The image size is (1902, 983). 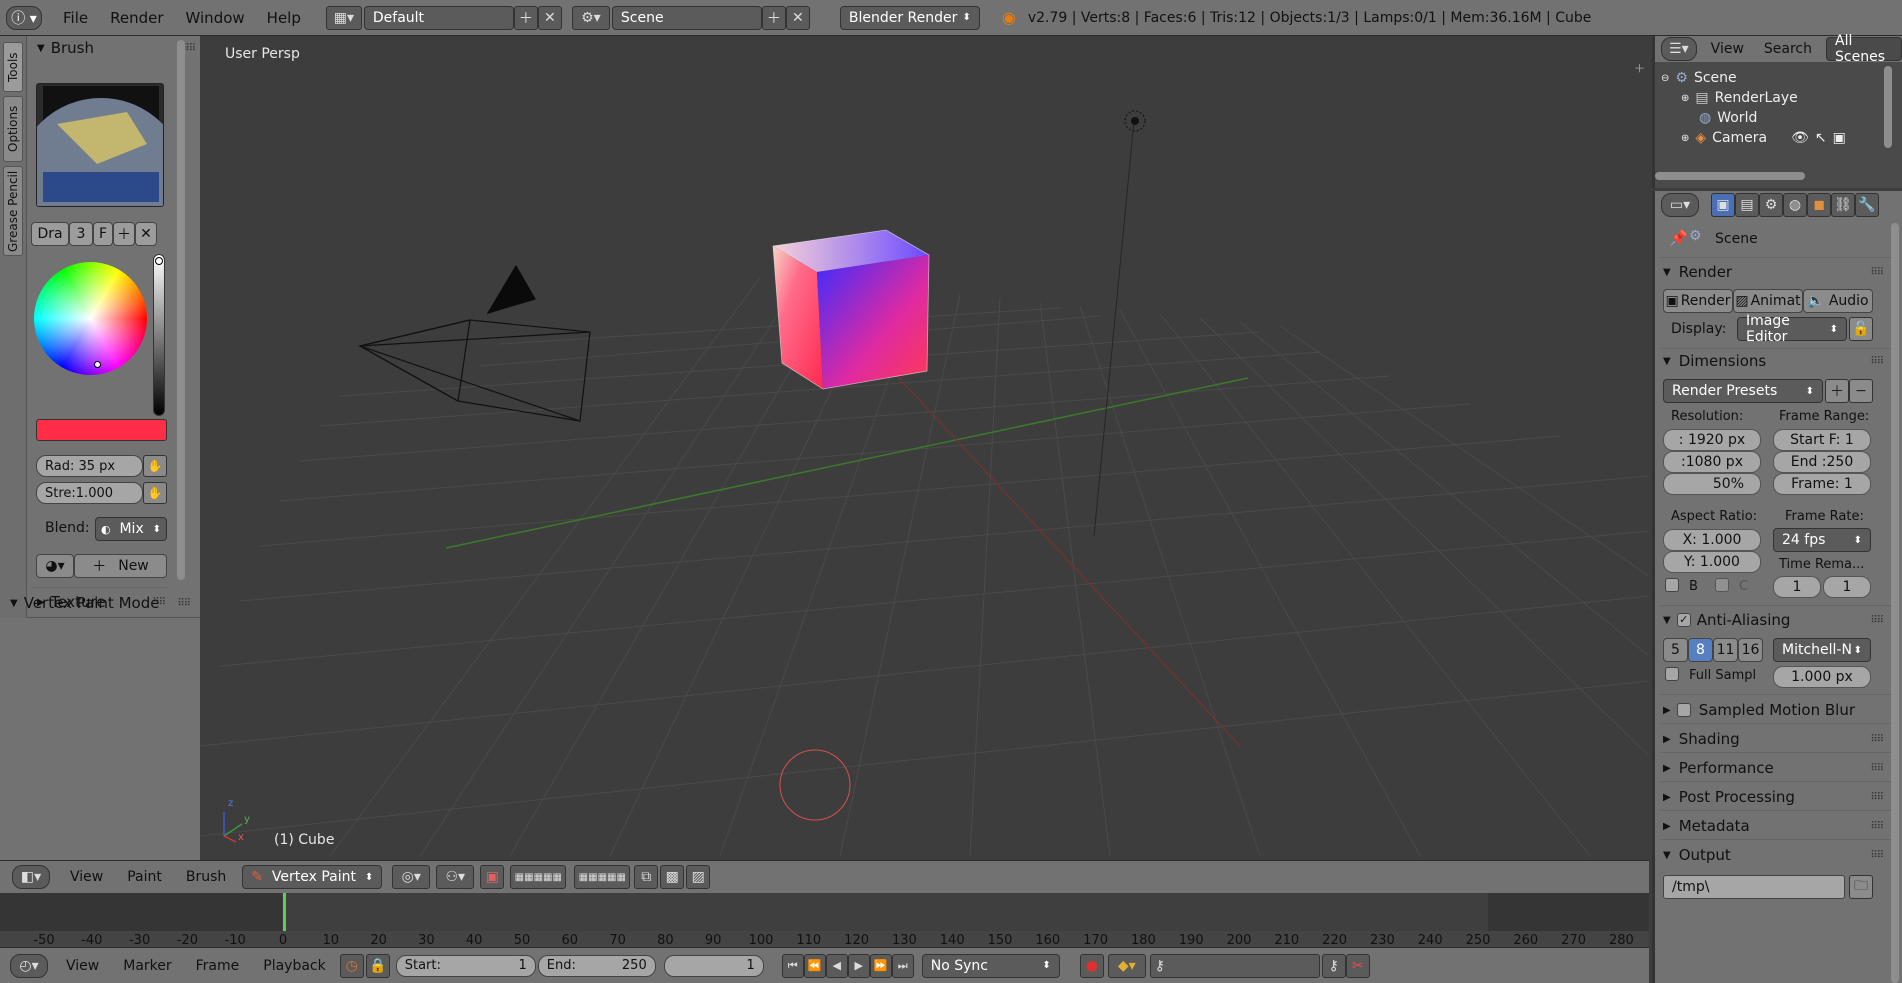 I want to click on viewport-shading-button: ◎▾, so click(x=411, y=877).